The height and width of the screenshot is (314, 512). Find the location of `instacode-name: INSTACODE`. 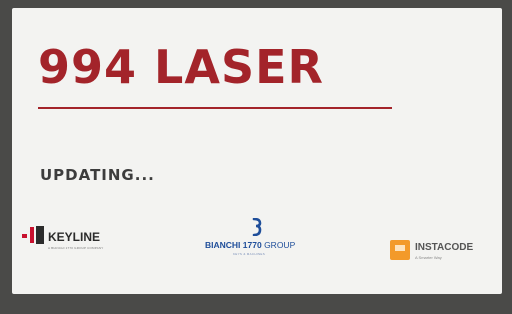

instacode-name: INSTACODE is located at coordinates (444, 247).